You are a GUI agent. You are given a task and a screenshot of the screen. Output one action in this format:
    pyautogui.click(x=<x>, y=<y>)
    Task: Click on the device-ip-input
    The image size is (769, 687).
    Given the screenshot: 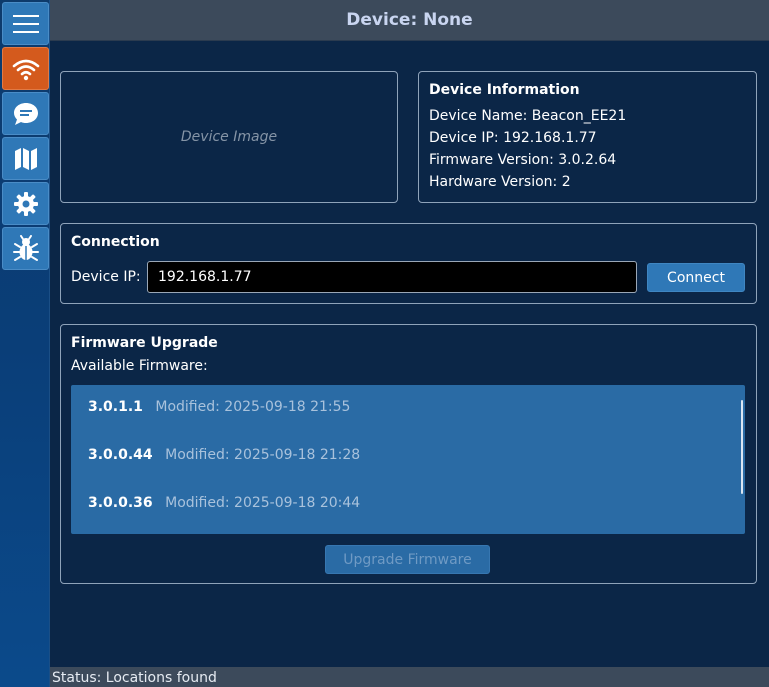 What is the action you would take?
    pyautogui.click(x=392, y=277)
    